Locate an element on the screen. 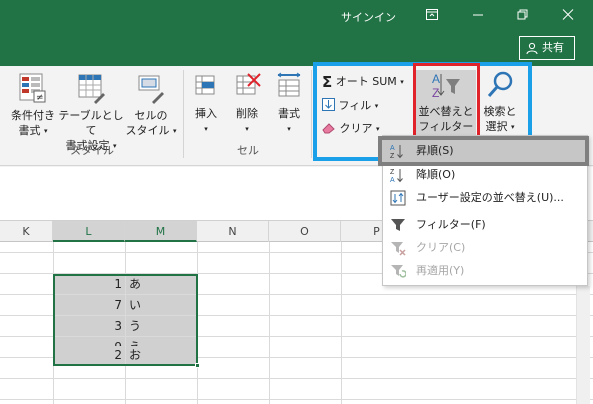 The image size is (593, 404). selection-range is located at coordinates (125, 320).